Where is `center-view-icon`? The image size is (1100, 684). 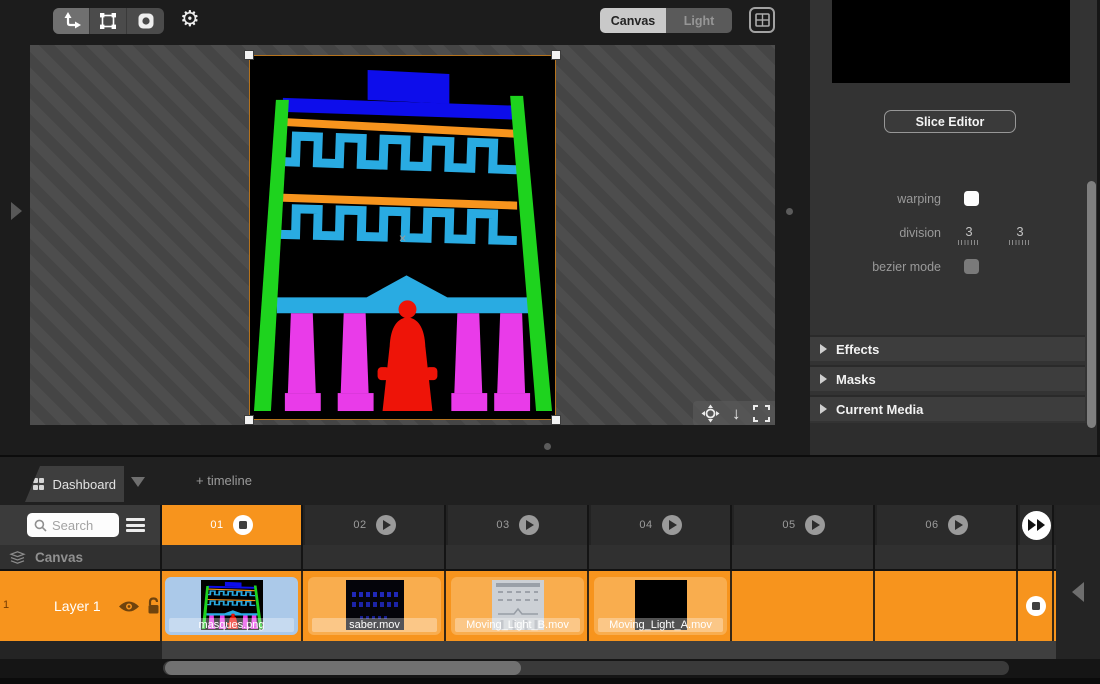 center-view-icon is located at coordinates (710, 413).